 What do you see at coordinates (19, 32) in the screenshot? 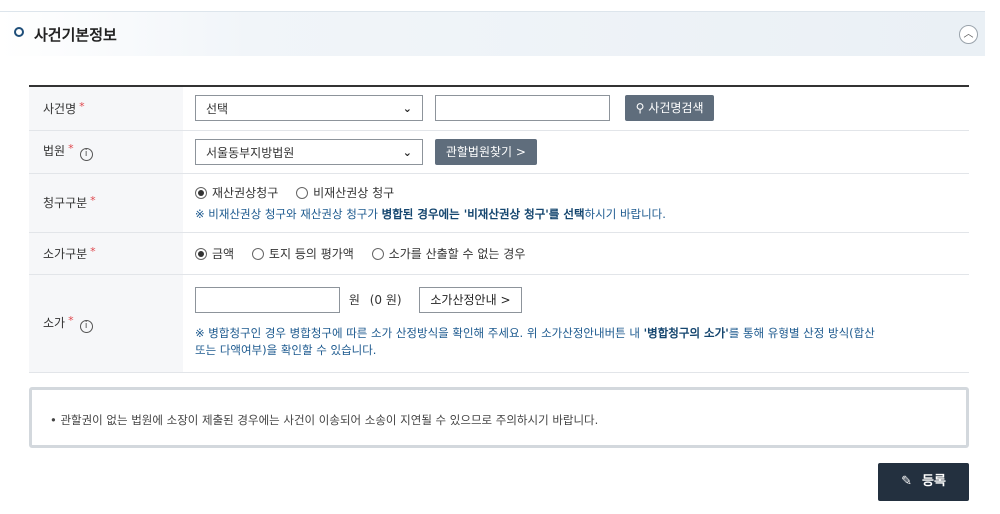
I see `section-bullet-icon` at bounding box center [19, 32].